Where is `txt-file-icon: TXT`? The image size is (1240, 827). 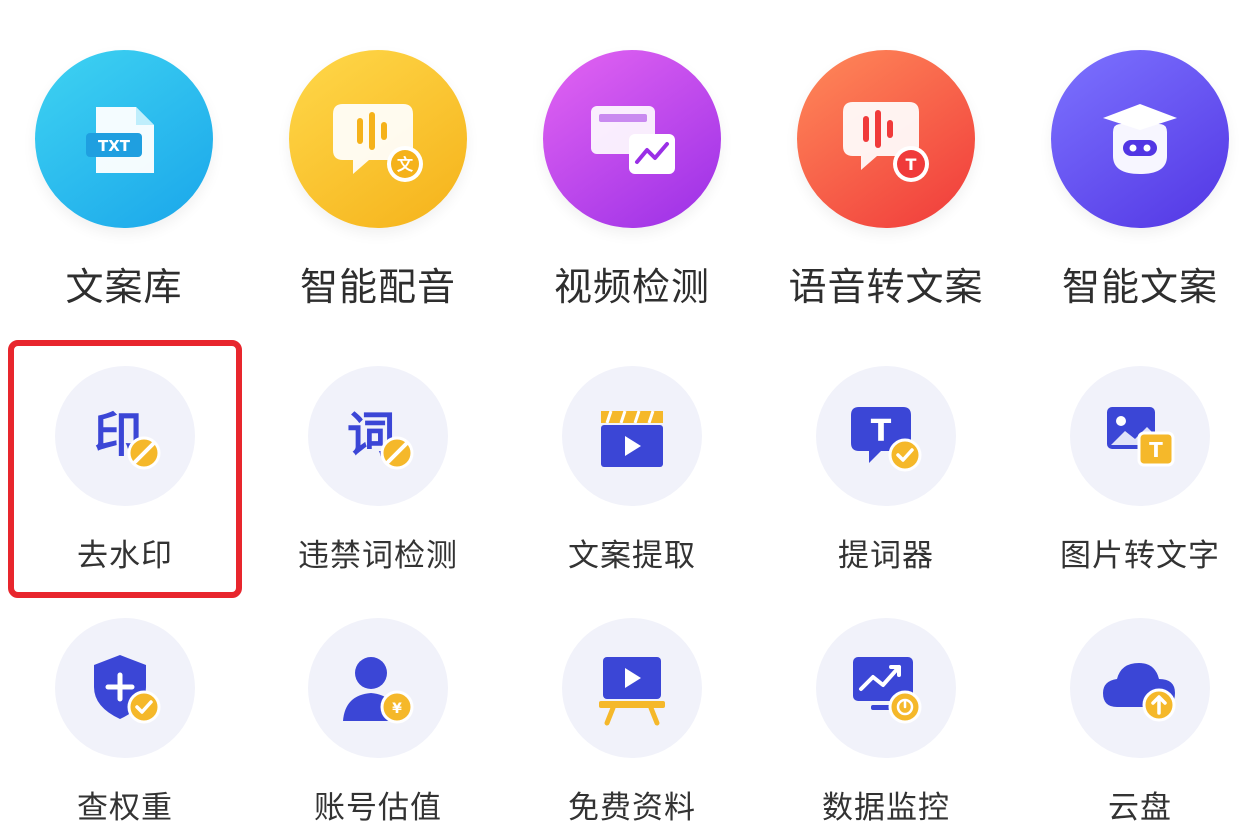
txt-file-icon: TXT is located at coordinates (124, 139).